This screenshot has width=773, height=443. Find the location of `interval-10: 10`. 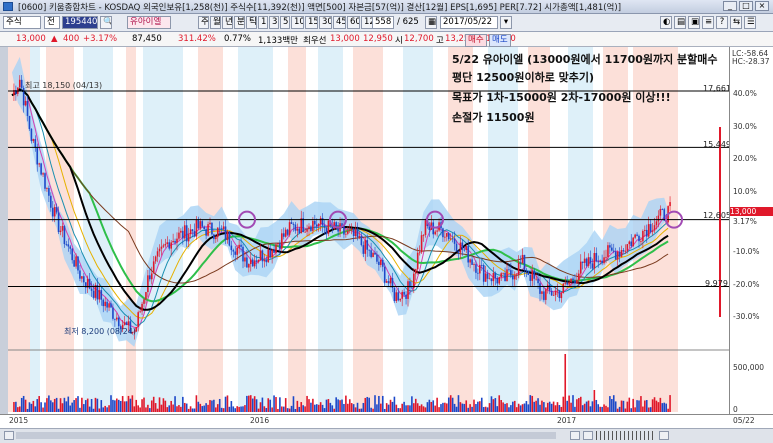

interval-10: 10 is located at coordinates (297, 22).